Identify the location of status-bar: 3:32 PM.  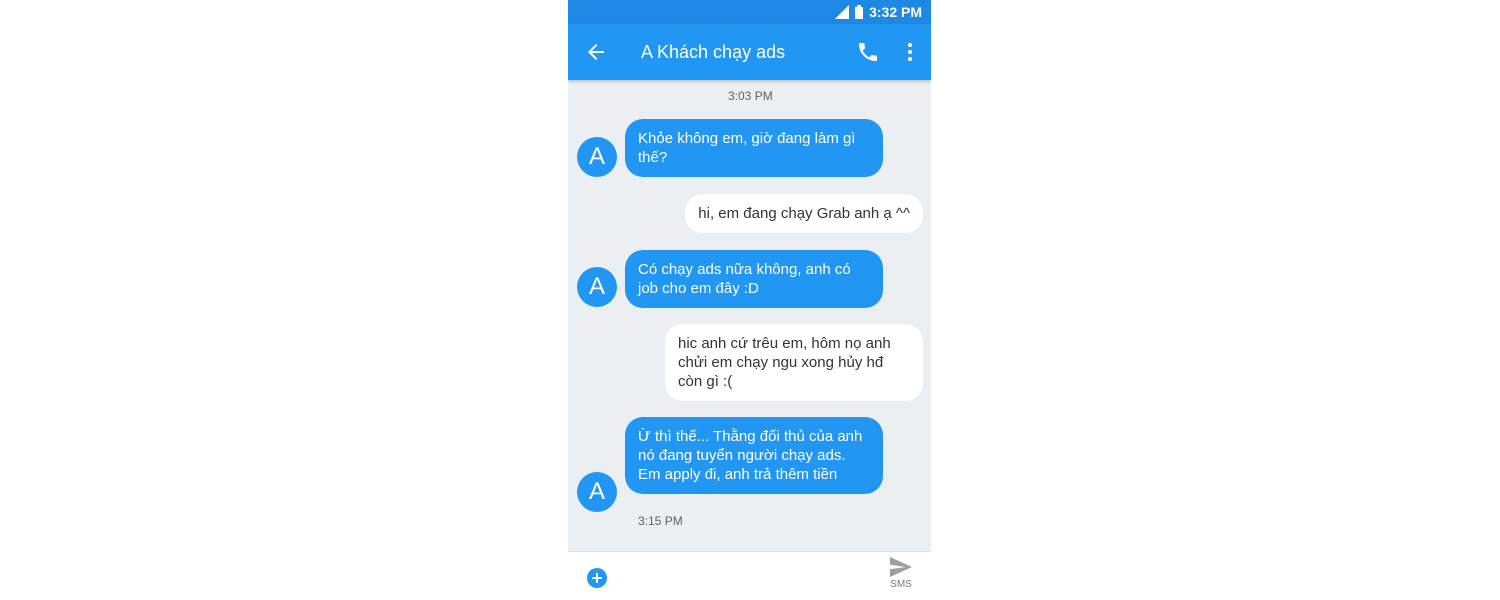
(749, 12).